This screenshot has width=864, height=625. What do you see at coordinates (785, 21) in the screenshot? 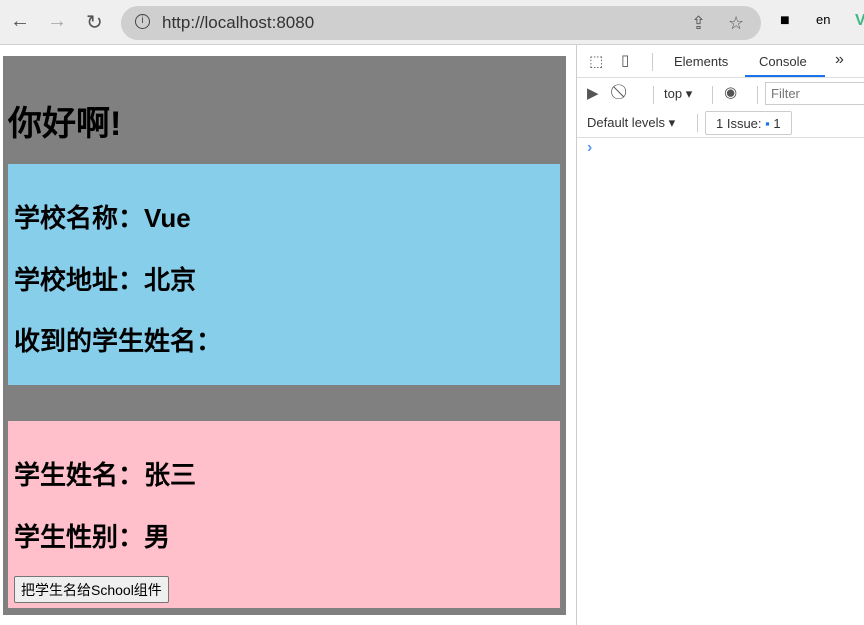
I see `extension-icon: ■` at bounding box center [785, 21].